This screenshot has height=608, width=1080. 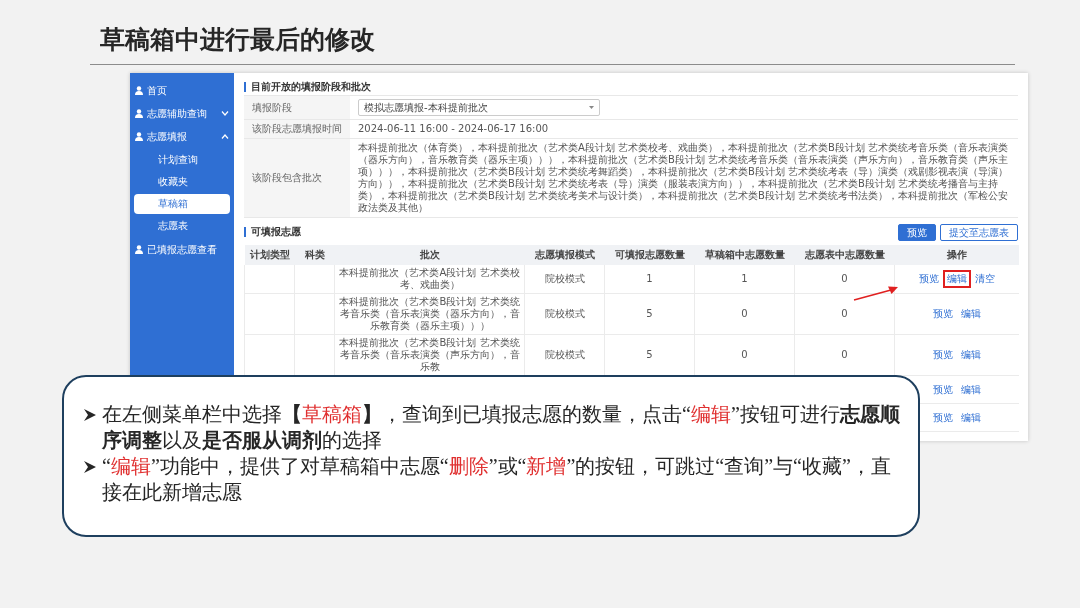 I want to click on menu-item: 首页, so click(x=182, y=90).